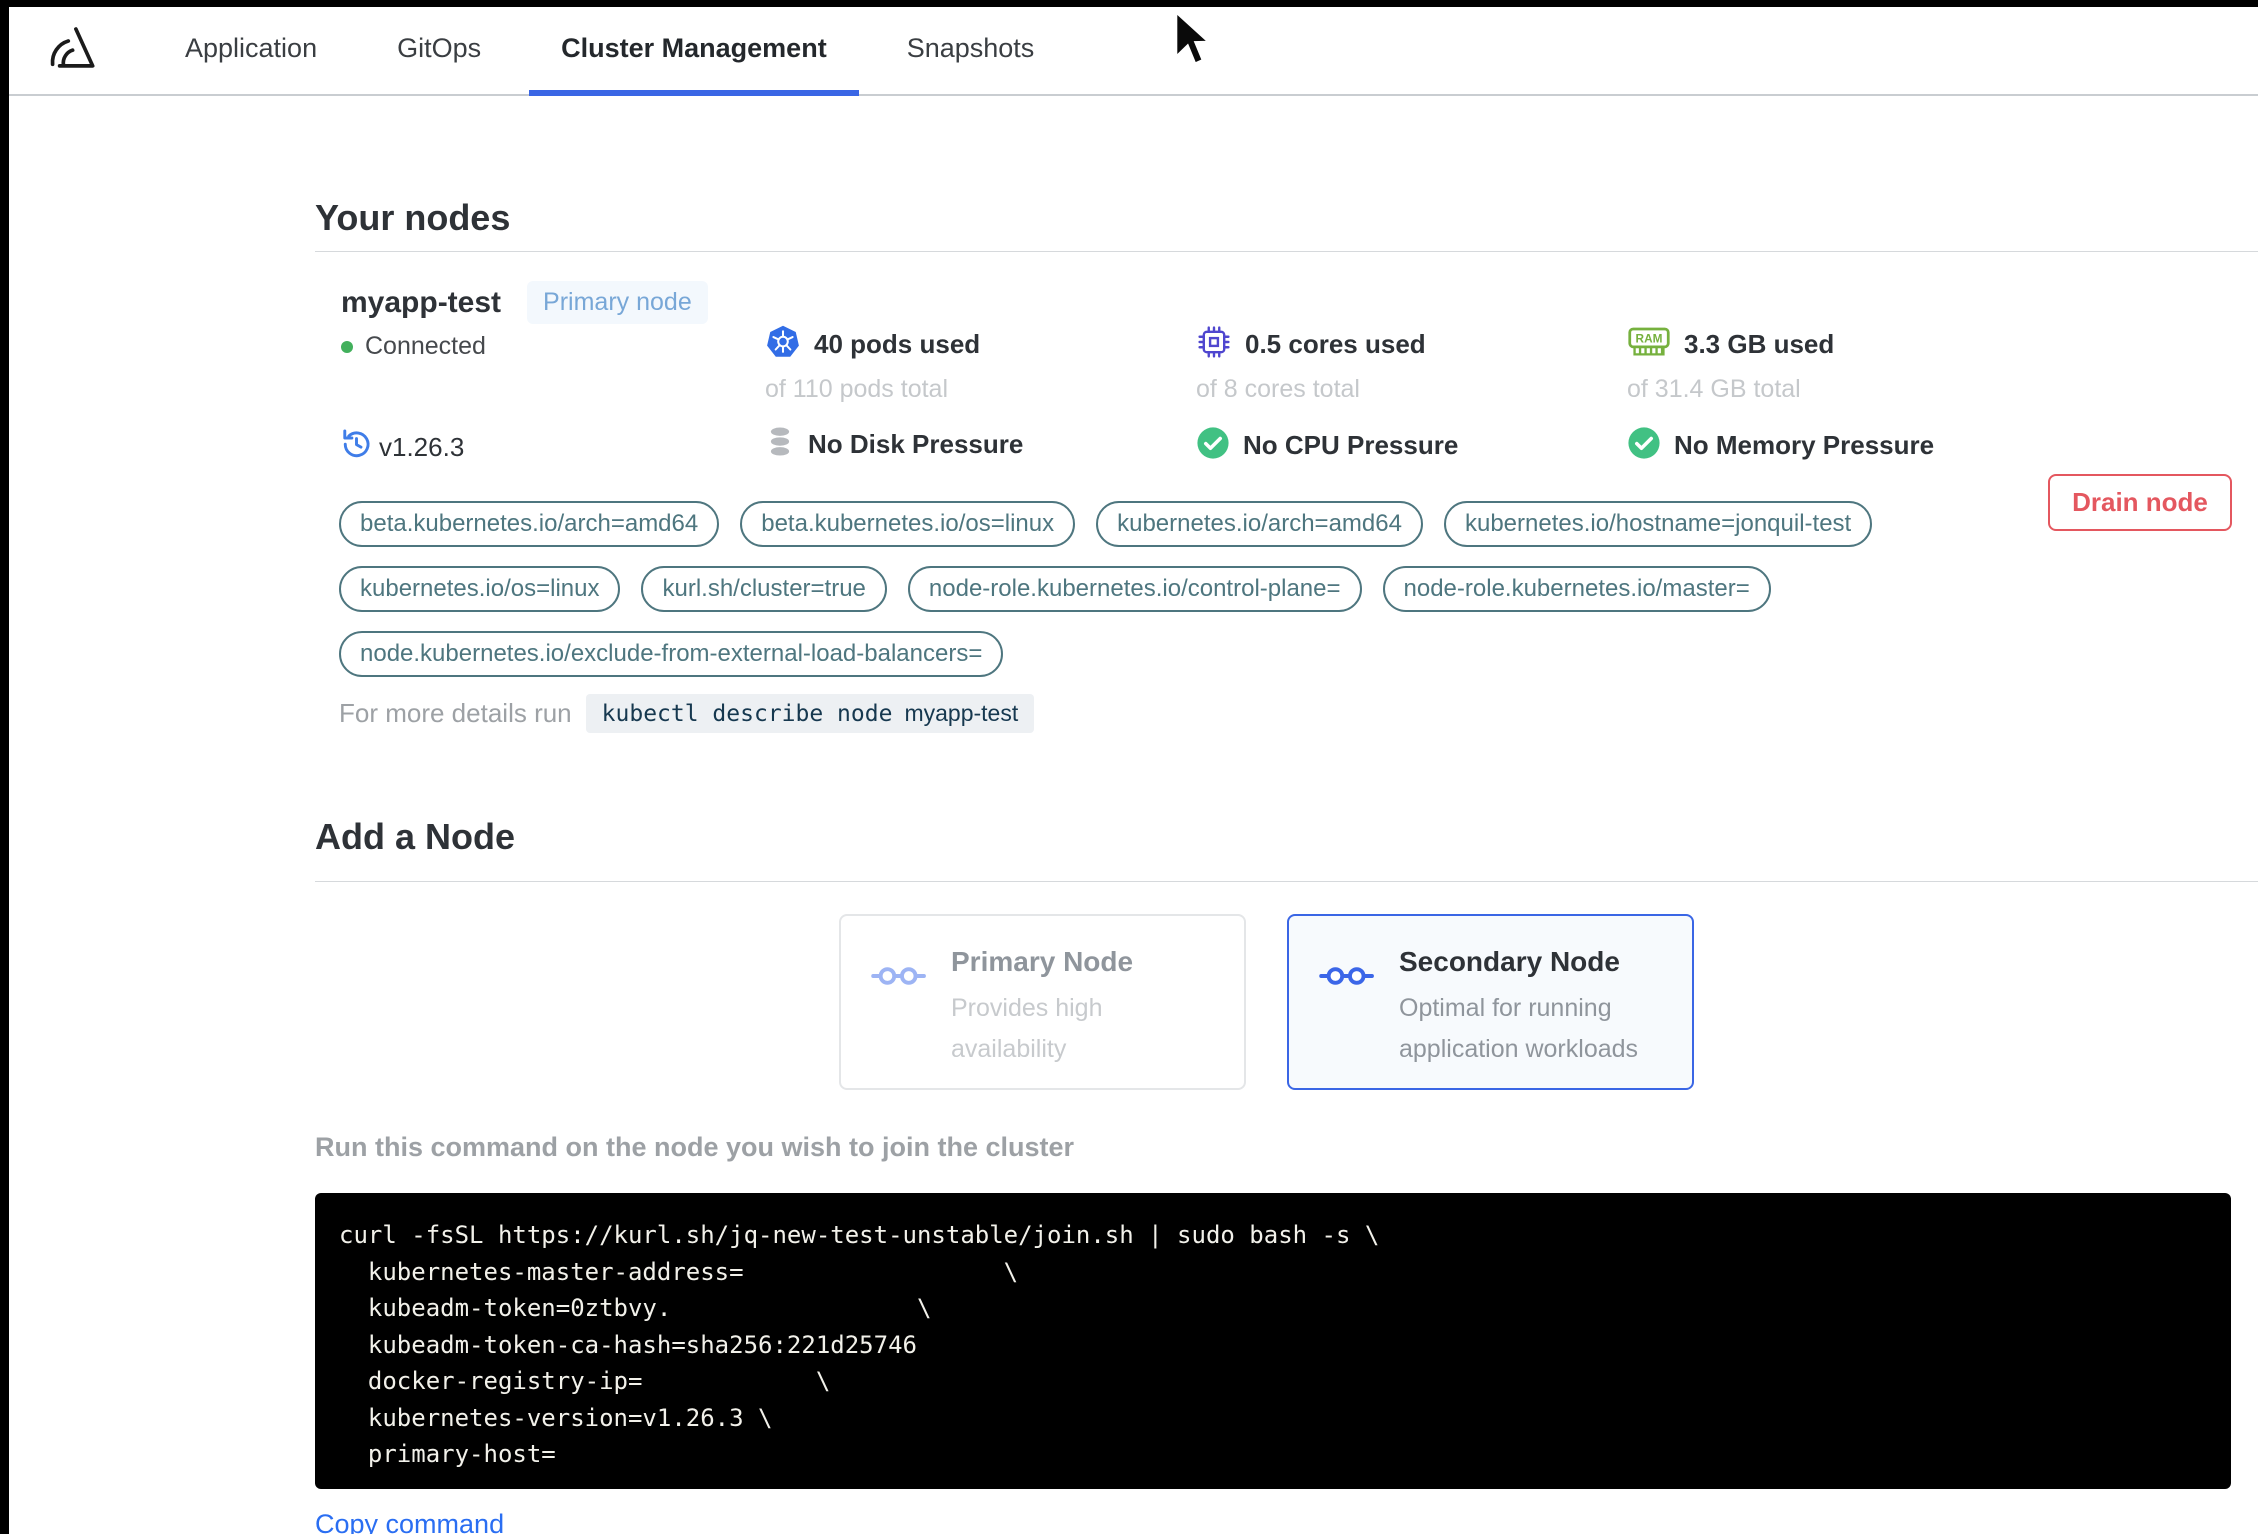 The width and height of the screenshot is (2258, 1534). What do you see at coordinates (1311, 364) in the screenshot?
I see `stat-cores: 0.5 cores used of 8 cores total` at bounding box center [1311, 364].